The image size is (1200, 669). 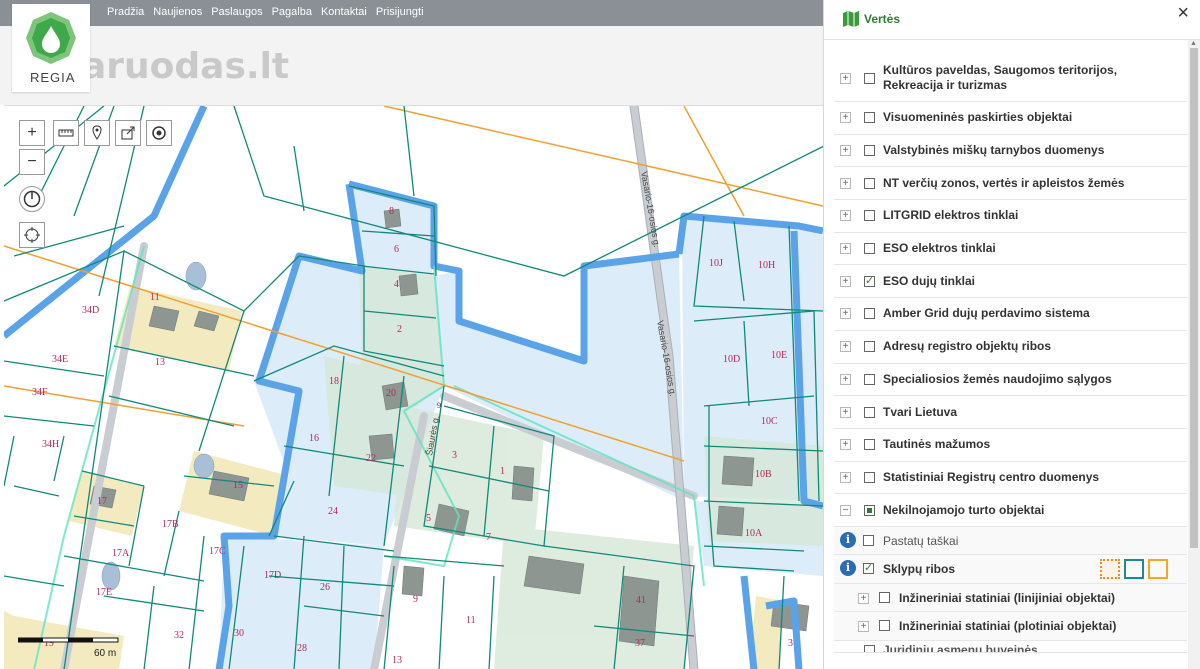 I want to click on nav-item-services: Paslaugos, so click(x=236, y=12).